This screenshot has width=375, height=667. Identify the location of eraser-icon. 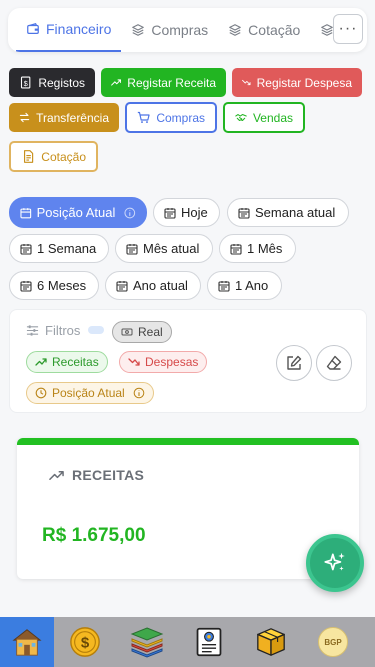
(334, 362).